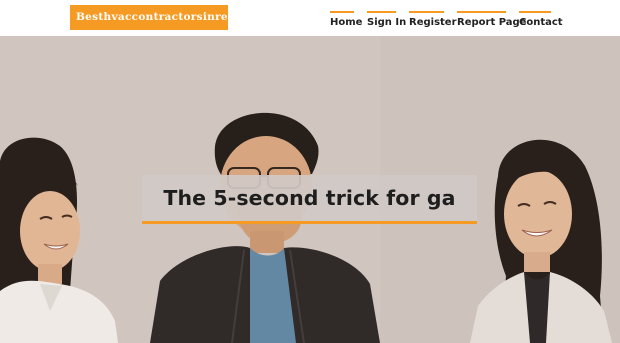 The width and height of the screenshot is (620, 343). I want to click on nav-home: Home, so click(346, 22).